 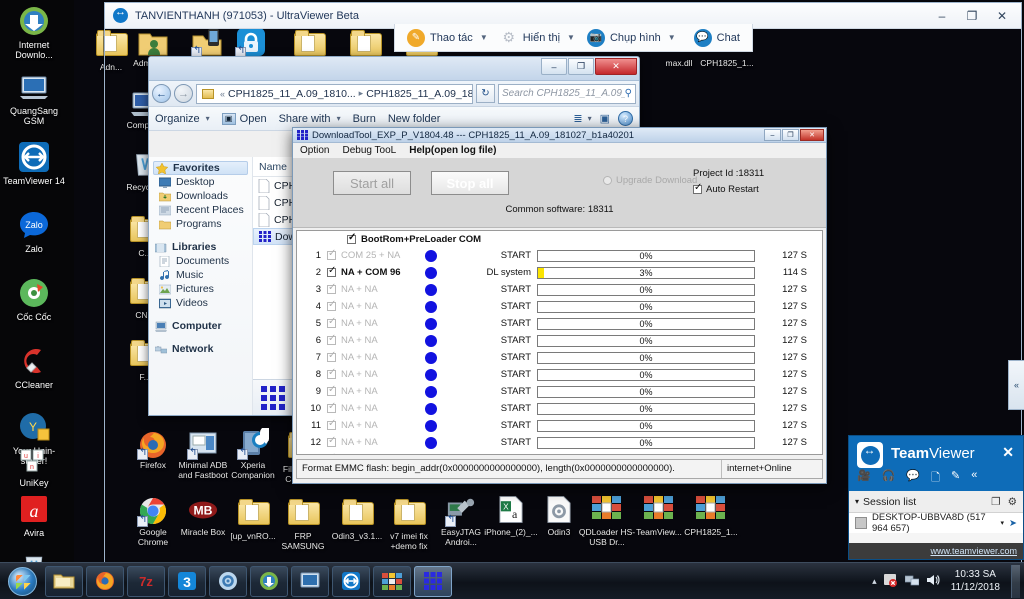 What do you see at coordinates (581, 66) in the screenshot?
I see `explorer-maximize-button: ❐` at bounding box center [581, 66].